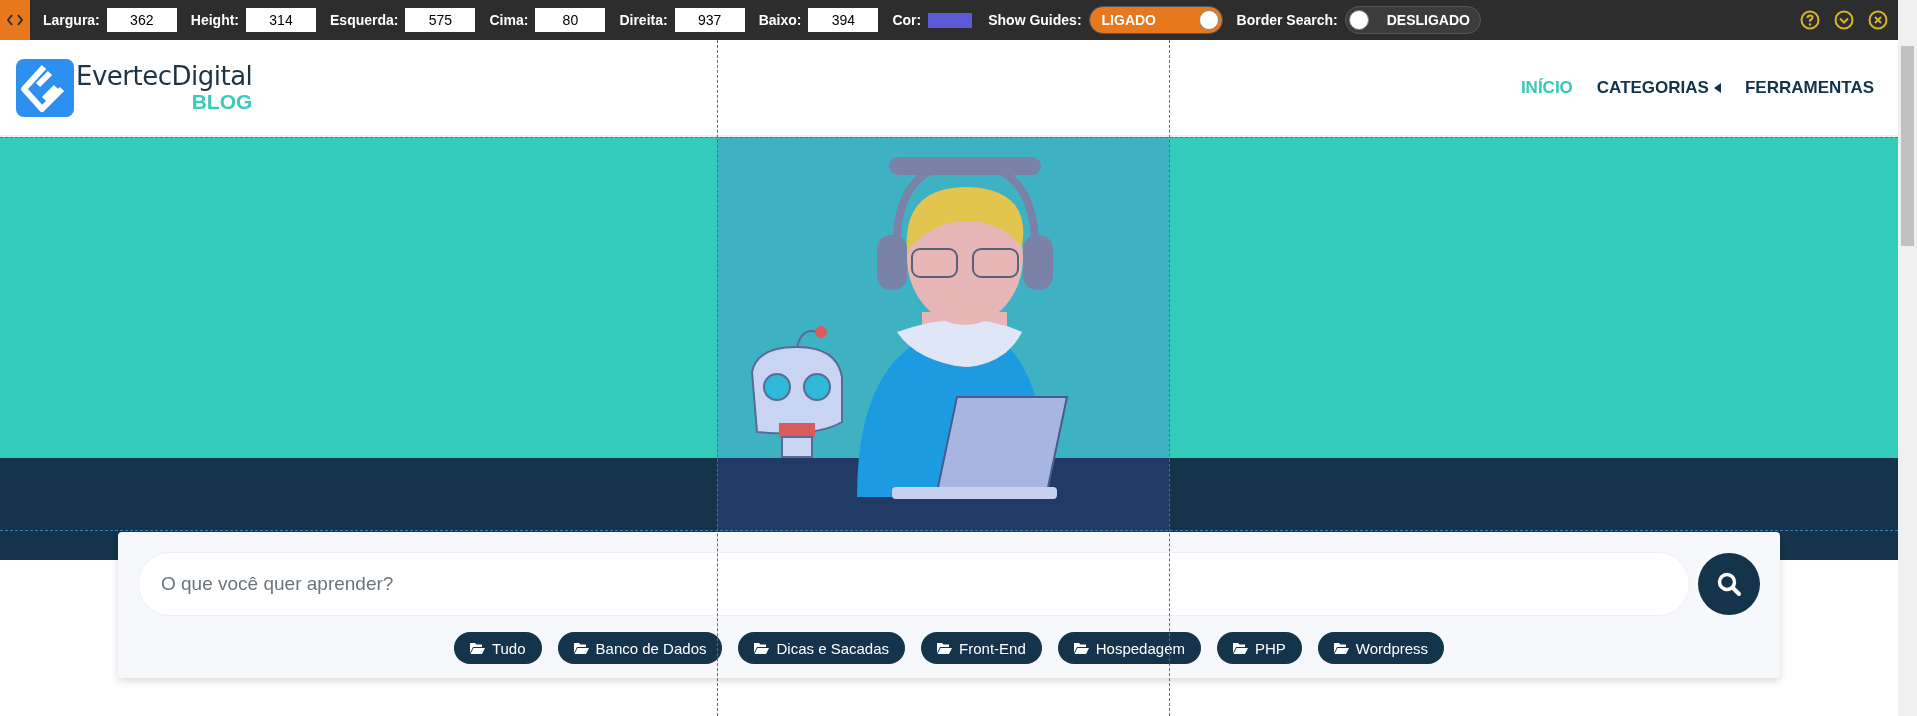 The image size is (1917, 716). Describe the element at coordinates (843, 20) in the screenshot. I see `input-field: 394` at that location.